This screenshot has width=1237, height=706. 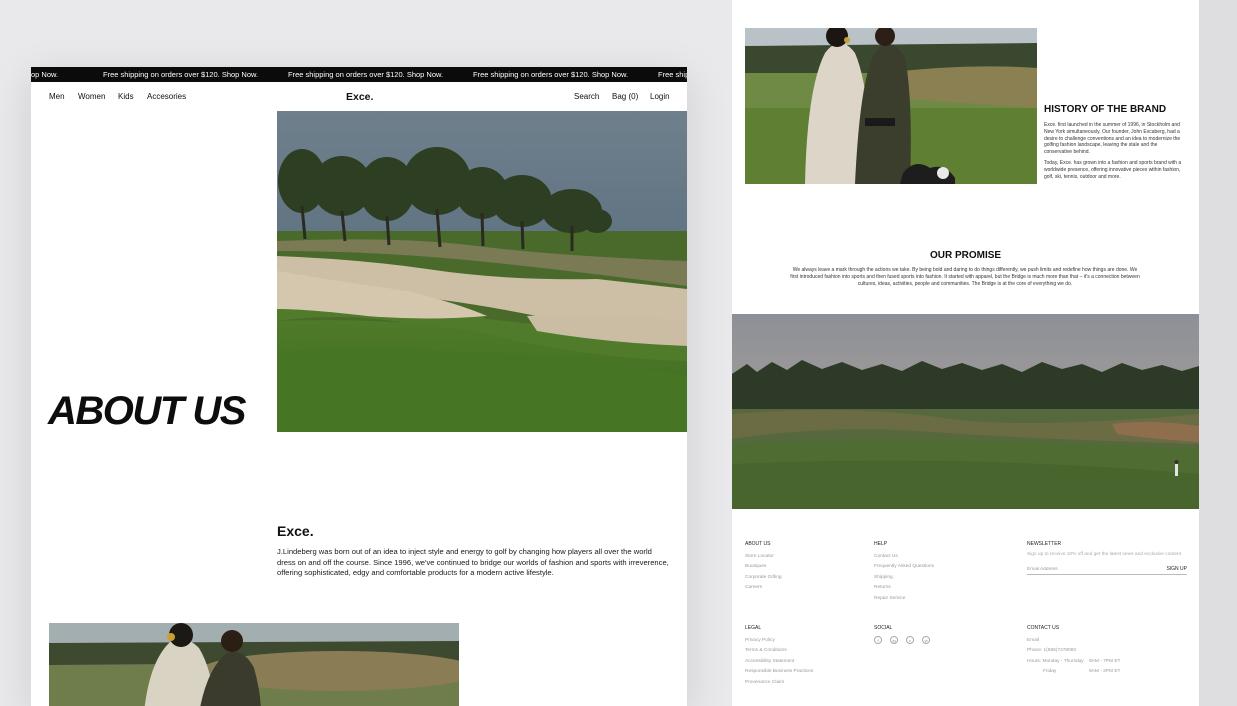 What do you see at coordinates (779, 683) in the screenshot?
I see `footer-link: Provenance Claim` at bounding box center [779, 683].